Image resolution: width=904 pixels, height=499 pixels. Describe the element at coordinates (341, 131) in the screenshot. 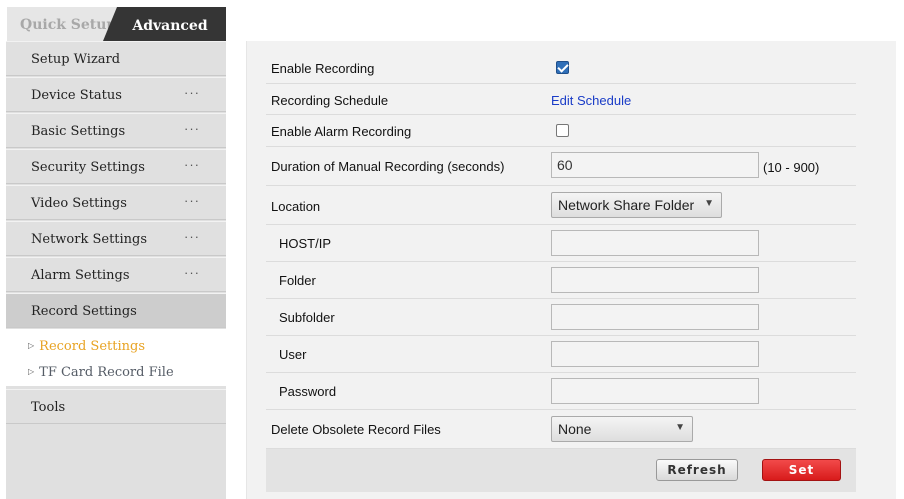

I see `alarm-recording-label: Enable Alarm Recording` at that location.